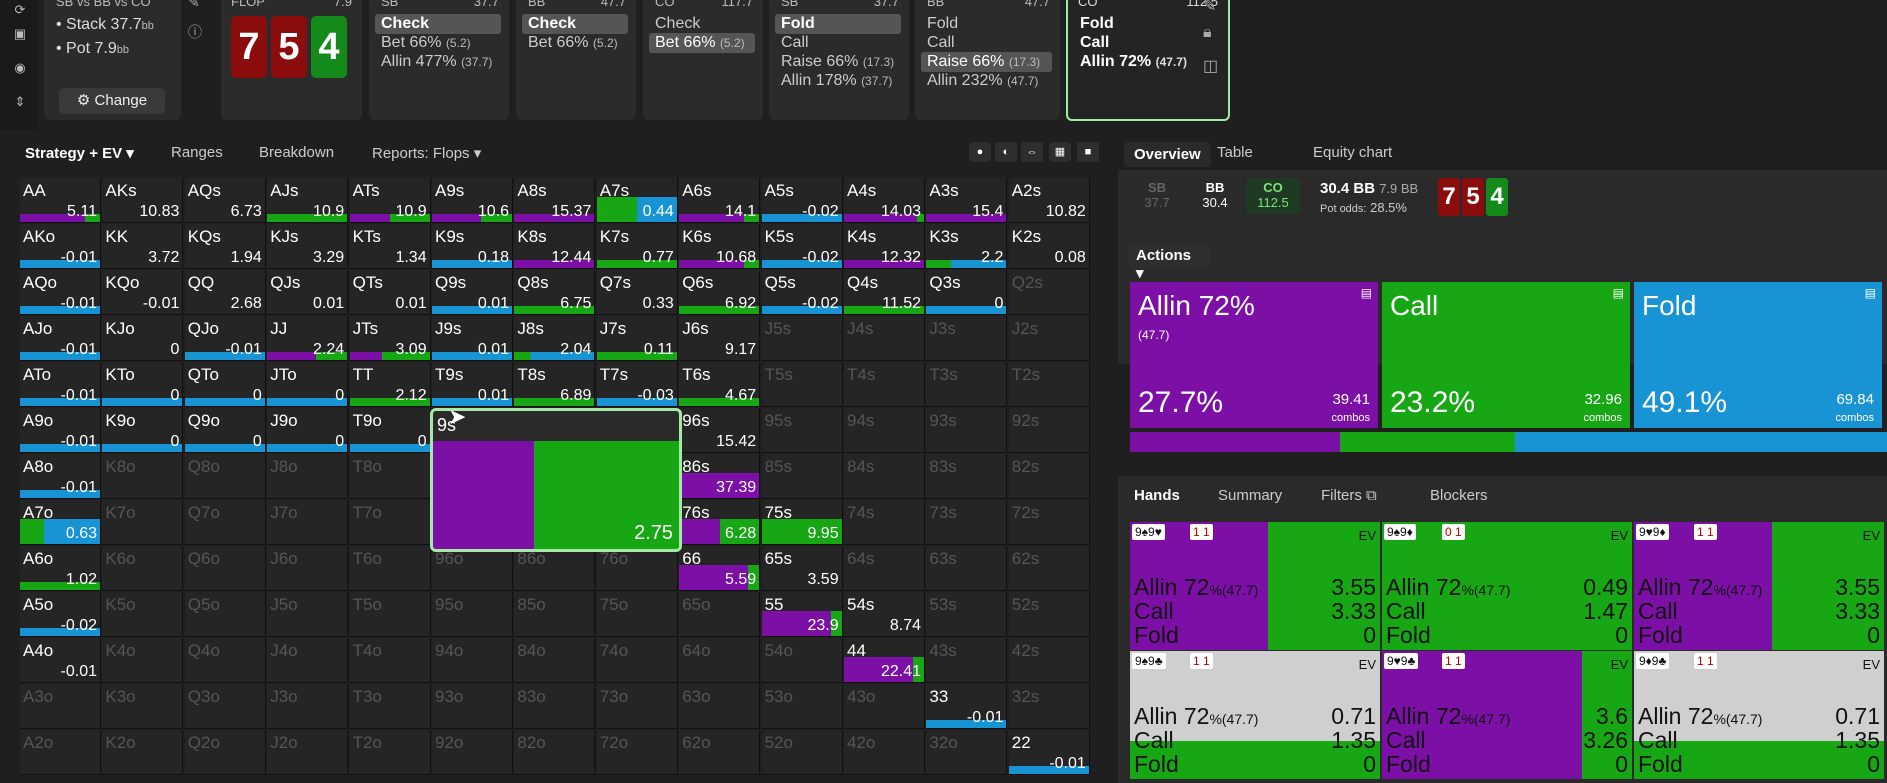  What do you see at coordinates (967, 522) in the screenshot?
I see `hand-cell: 73s` at bounding box center [967, 522].